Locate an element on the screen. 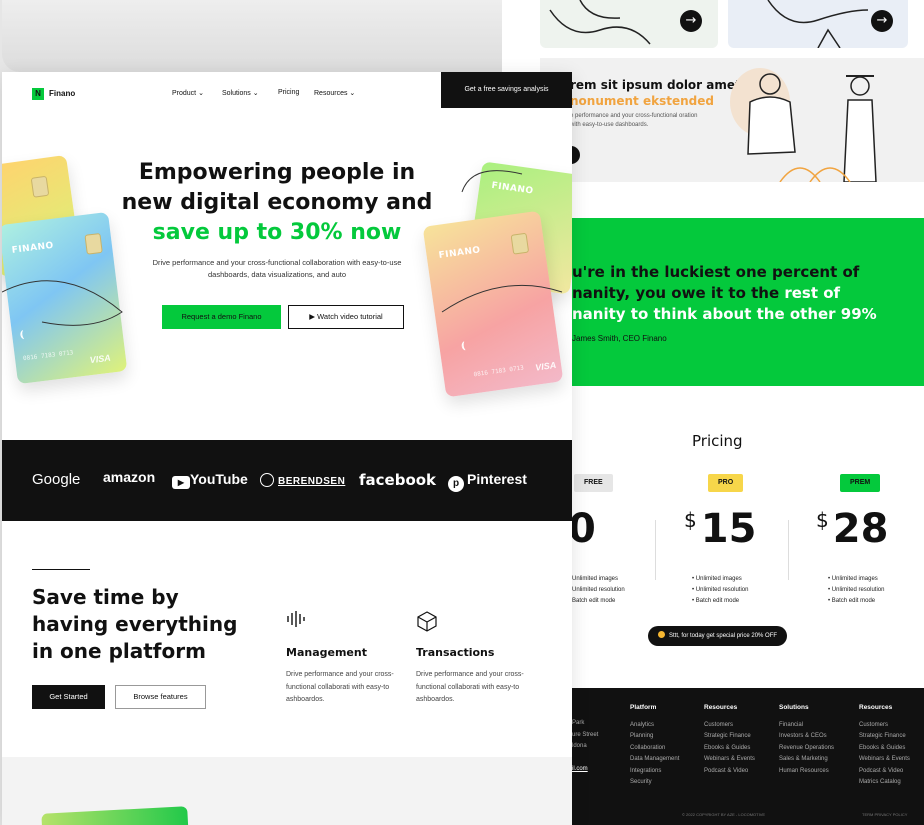 The image size is (924, 825). footer-terms-link: TERM PRIVACY POLICY is located at coordinates (884, 814).